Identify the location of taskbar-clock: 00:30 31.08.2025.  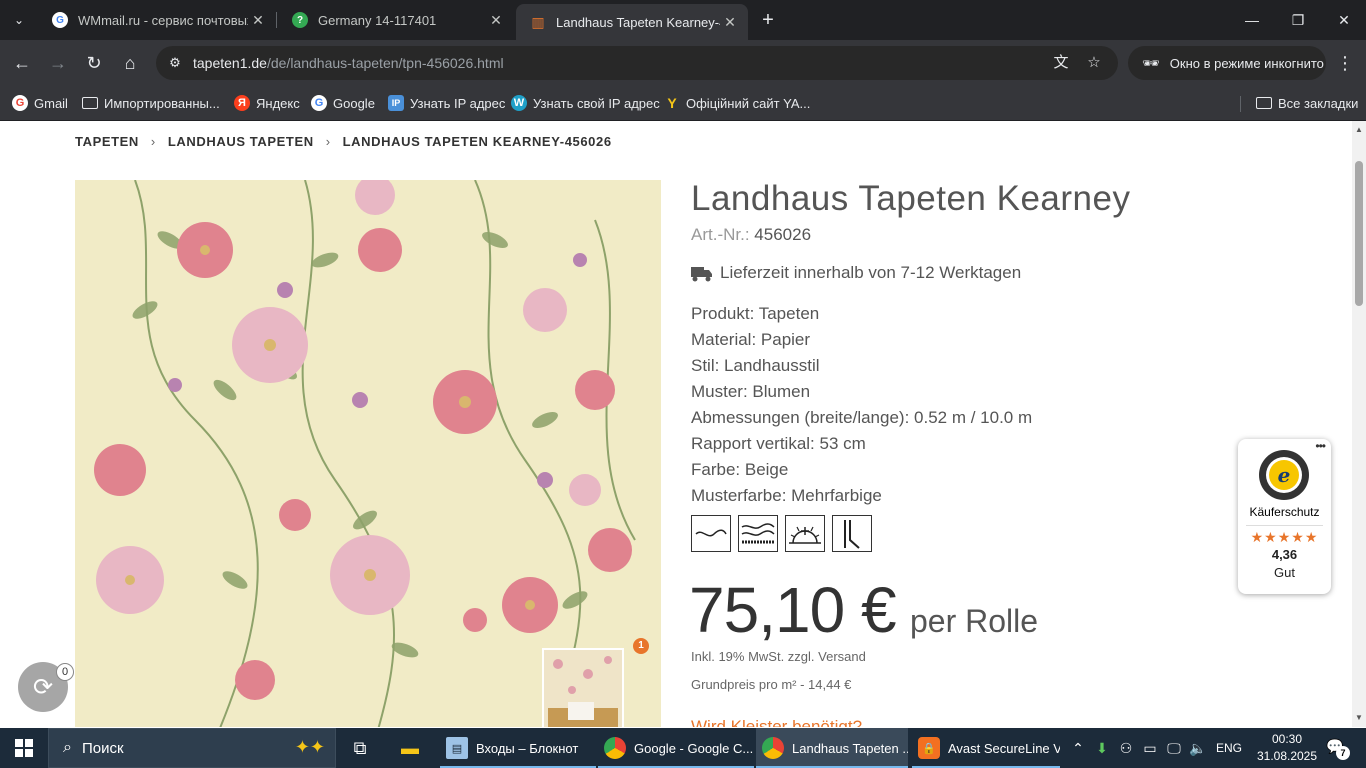
(1287, 748).